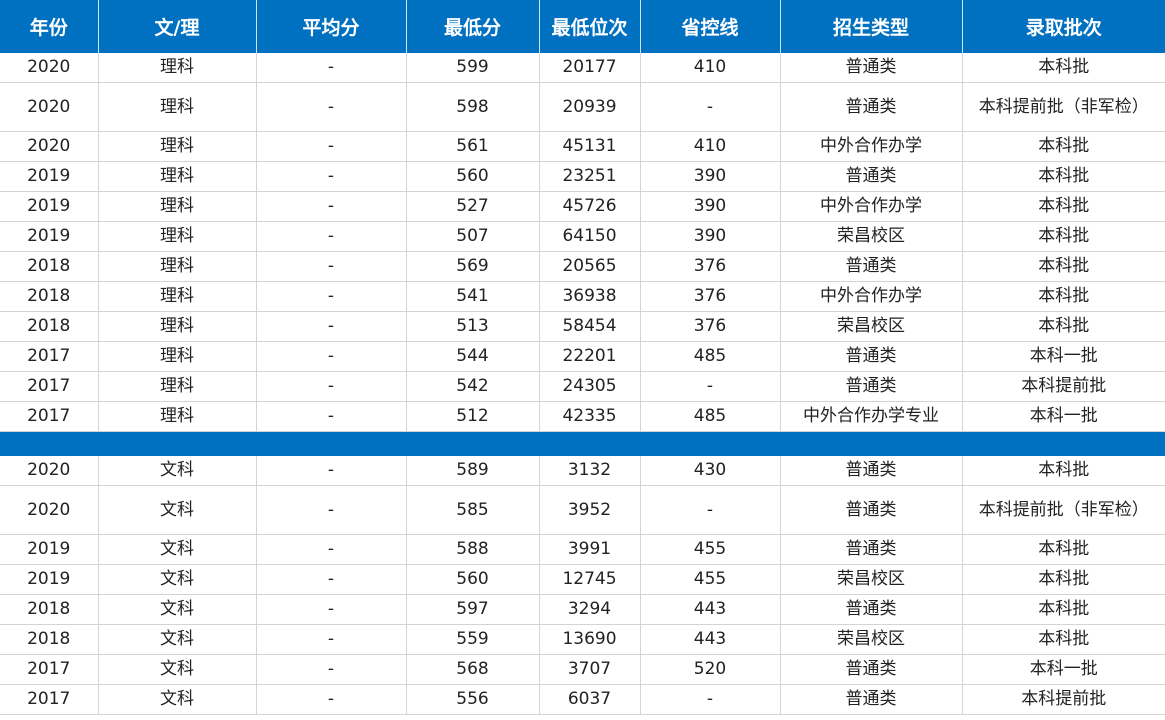 This screenshot has height=720, width=1165. I want to click on table-row: 2017 文科 -556 6037- 普通类 本科提前批, so click(582, 699).